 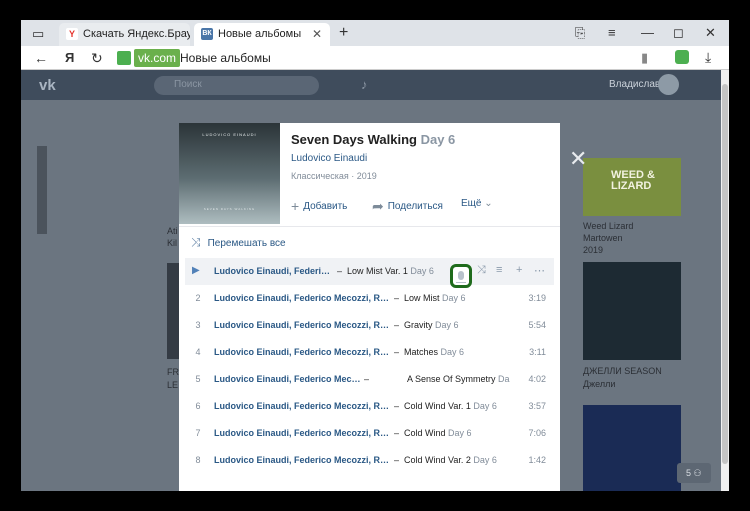 What do you see at coordinates (682, 57) in the screenshot?
I see `extension-icon` at bounding box center [682, 57].